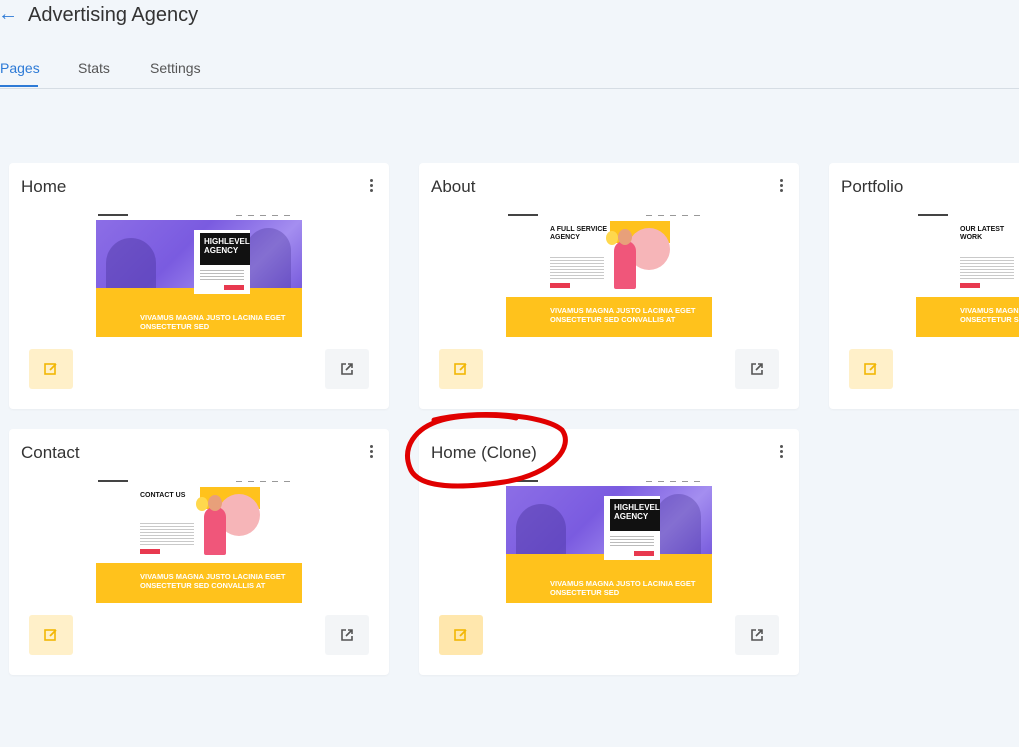 The height and width of the screenshot is (747, 1019). Describe the element at coordinates (982, 233) in the screenshot. I see `thumb-heading: OUR LATEST WORK` at that location.